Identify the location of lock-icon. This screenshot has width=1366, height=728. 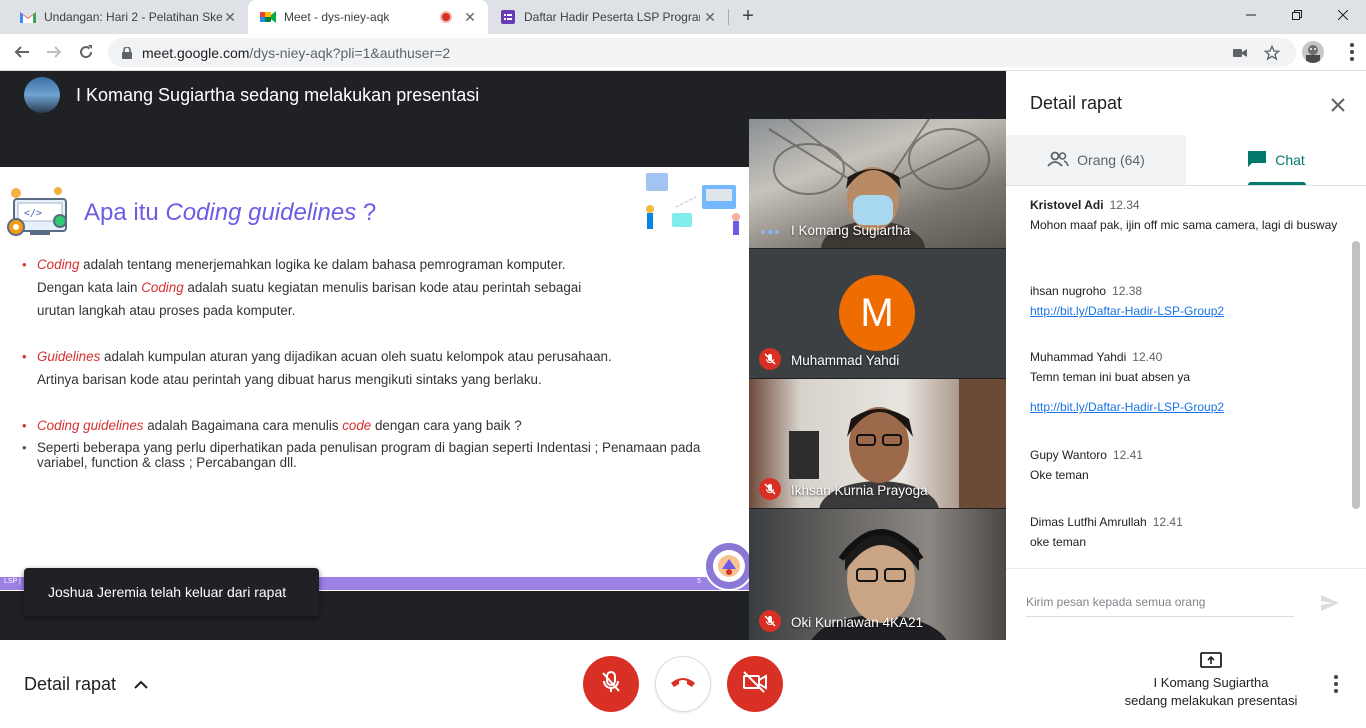
(127, 53).